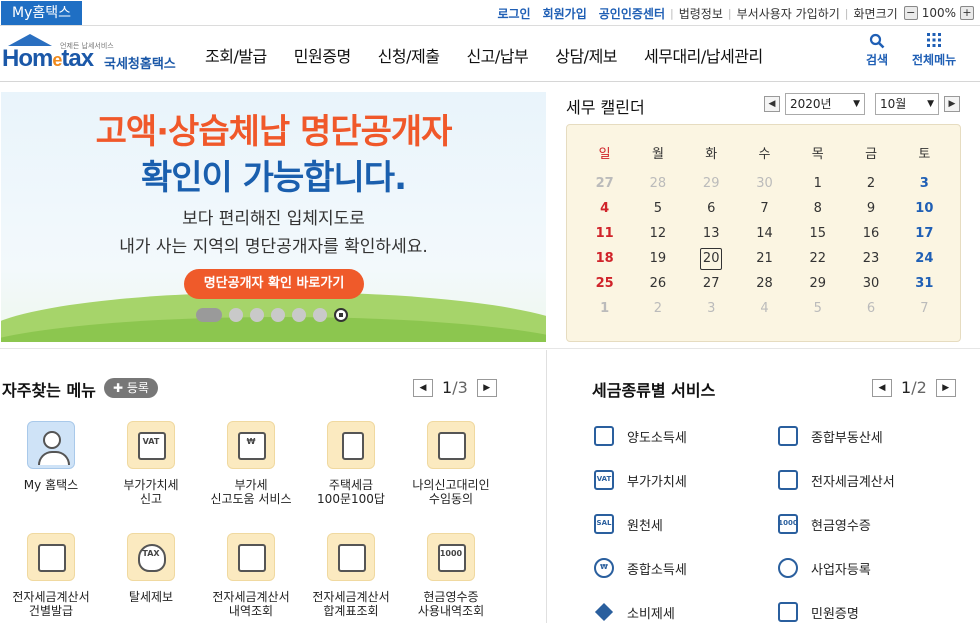 The image size is (980, 623). I want to click on prev-month-button: ◀, so click(772, 104).